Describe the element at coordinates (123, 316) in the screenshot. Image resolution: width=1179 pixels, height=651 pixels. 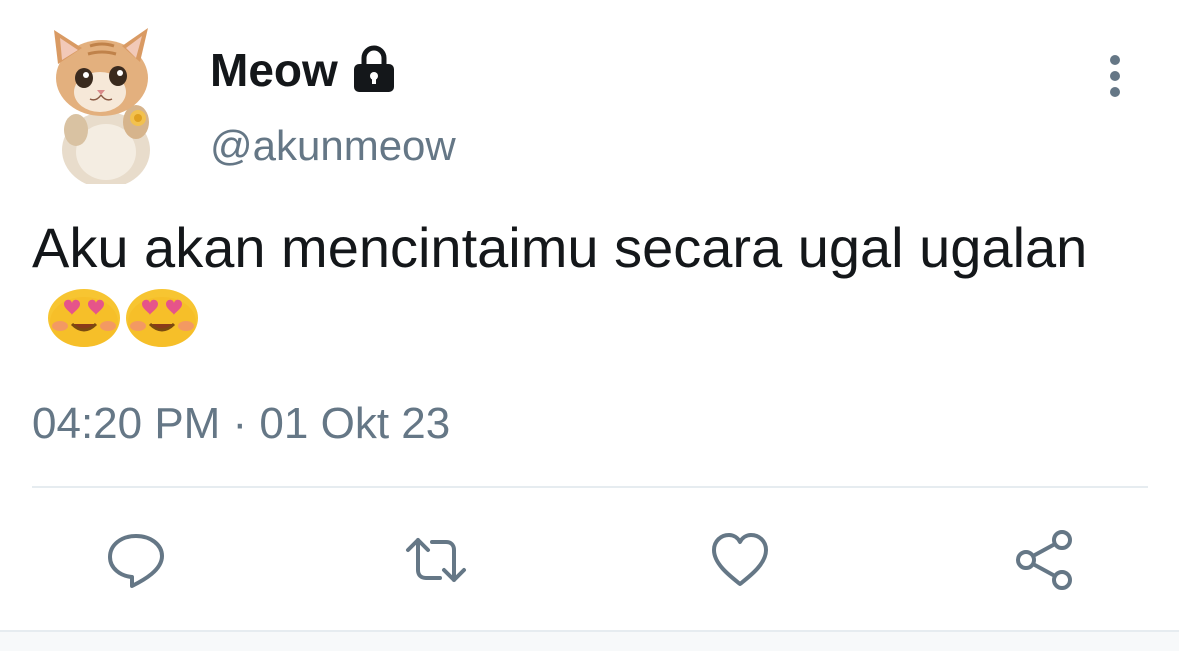
I see `emoji-row` at that location.